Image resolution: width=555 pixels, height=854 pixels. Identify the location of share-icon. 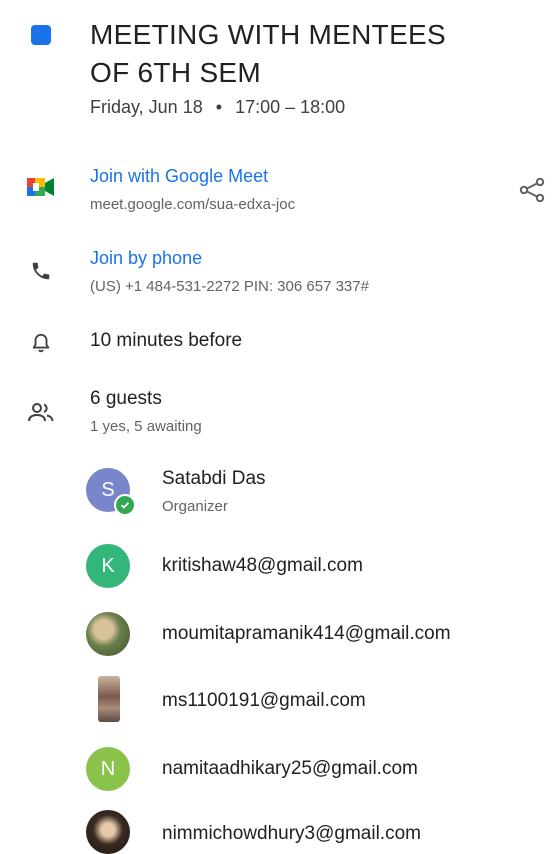
(532, 190).